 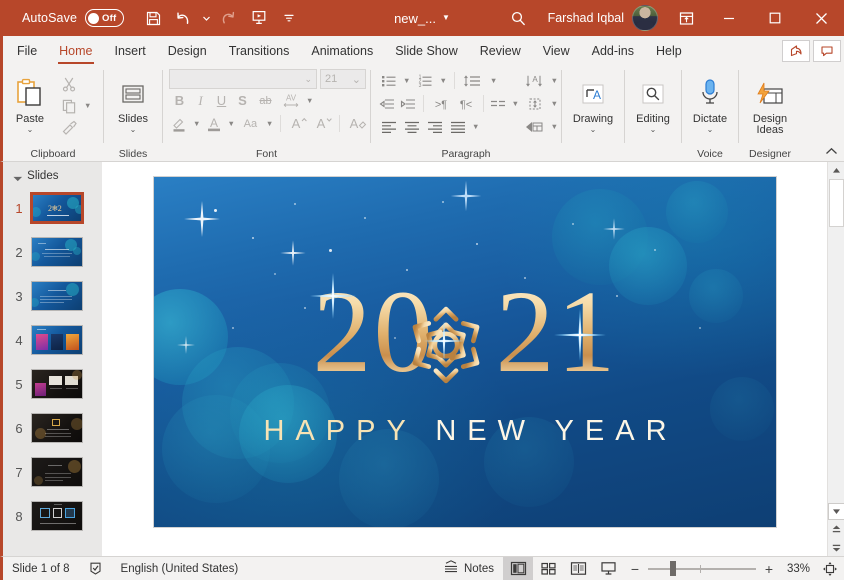 What do you see at coordinates (535, 104) in the screenshot?
I see `align-text-icon` at bounding box center [535, 104].